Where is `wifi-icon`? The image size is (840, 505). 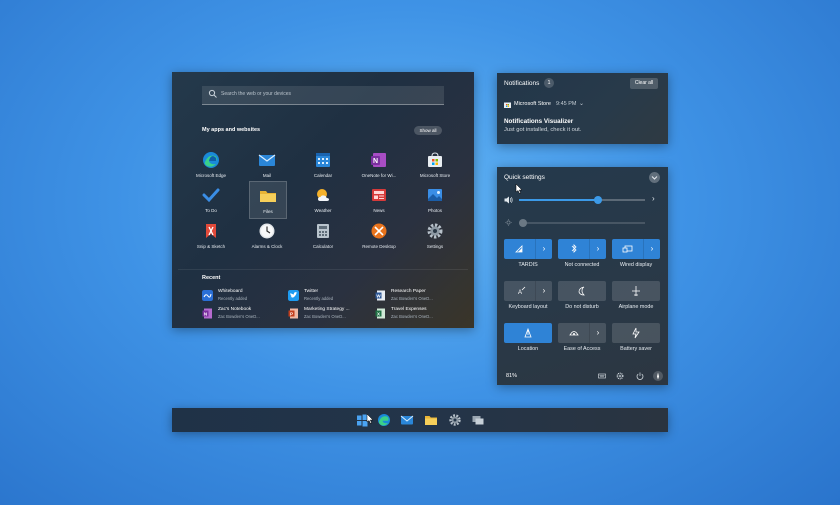 wifi-icon is located at coordinates (519, 249).